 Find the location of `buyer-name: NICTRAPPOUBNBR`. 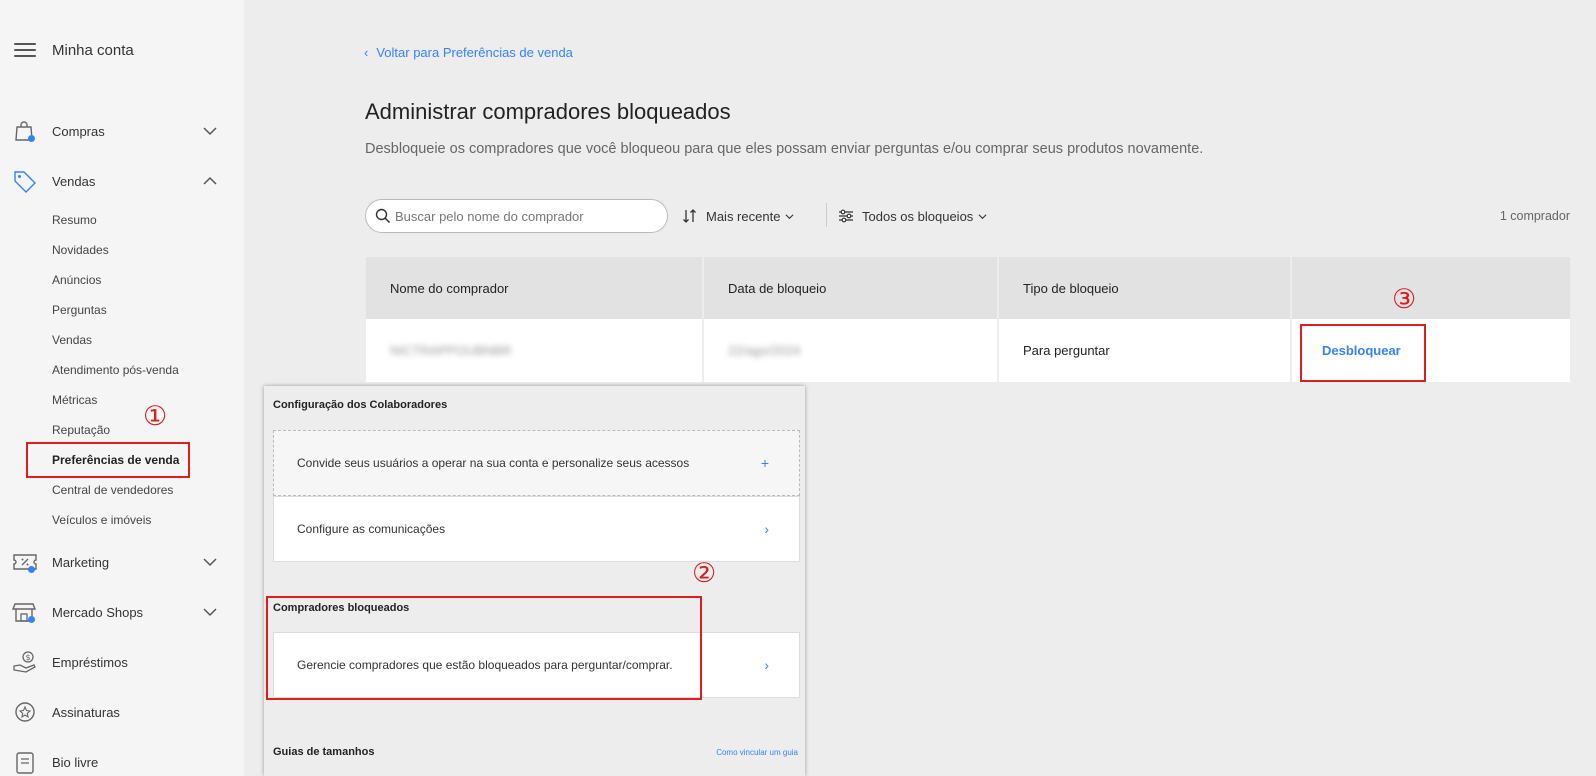

buyer-name: NICTRAPPOUBNBR is located at coordinates (451, 350).